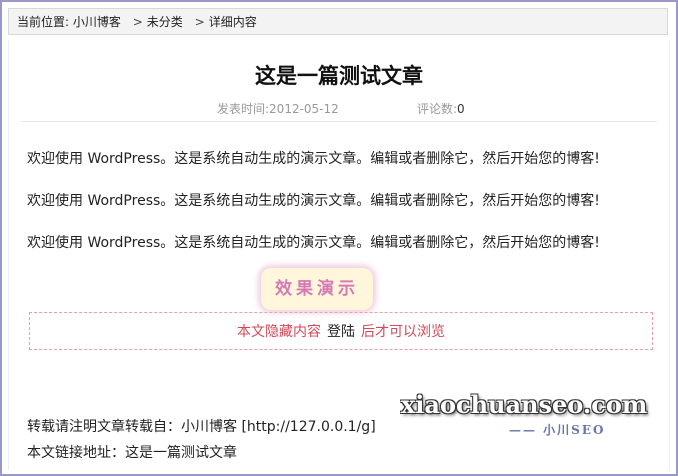 Image resolution: width=678 pixels, height=476 pixels. I want to click on breadcrumb-category-link: 未分类, so click(165, 22).